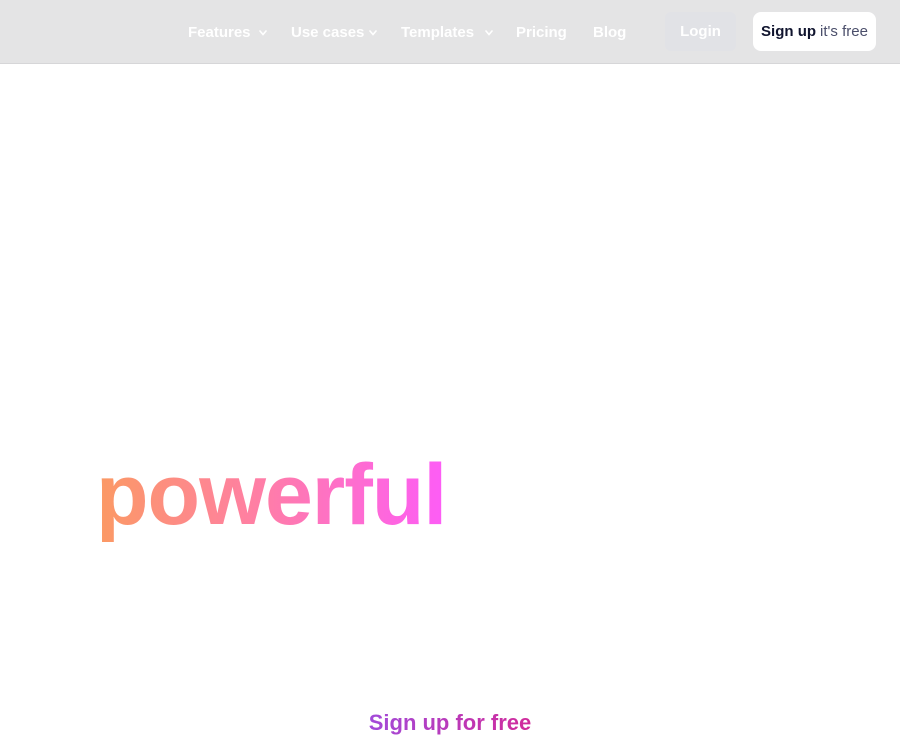 The height and width of the screenshot is (750, 900). I want to click on signup-for-free-link: Sign up for free, so click(450, 723).